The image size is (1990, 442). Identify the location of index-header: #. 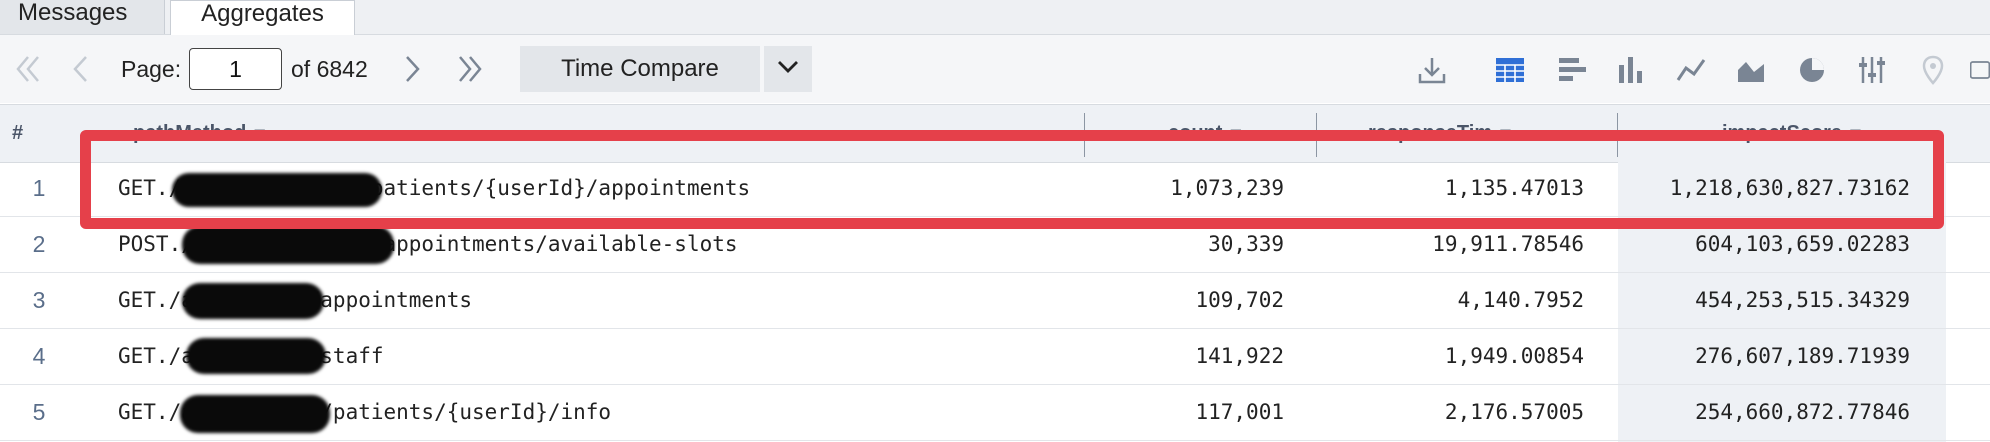
(18, 133).